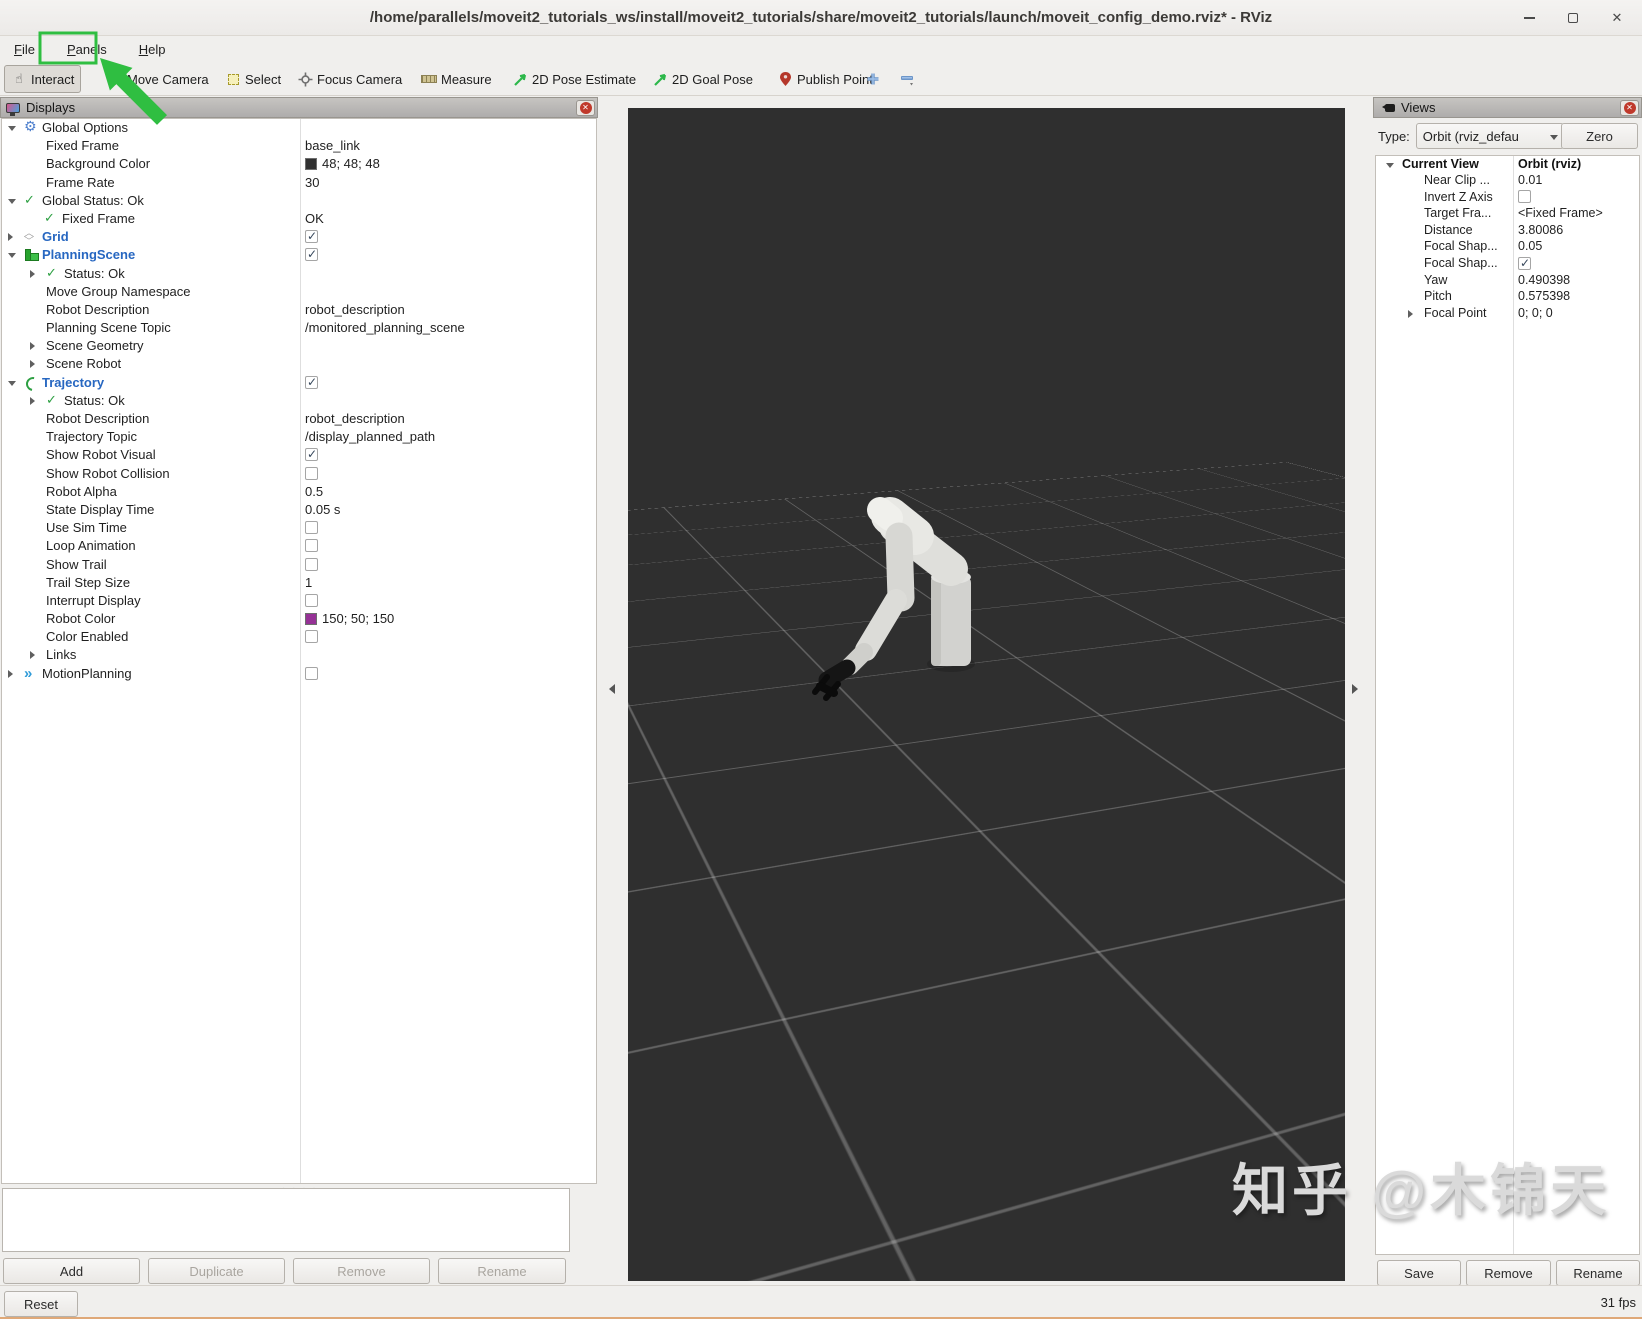 The image size is (1642, 1319). I want to click on property-row: Invert Z Axis, so click(1507, 197).